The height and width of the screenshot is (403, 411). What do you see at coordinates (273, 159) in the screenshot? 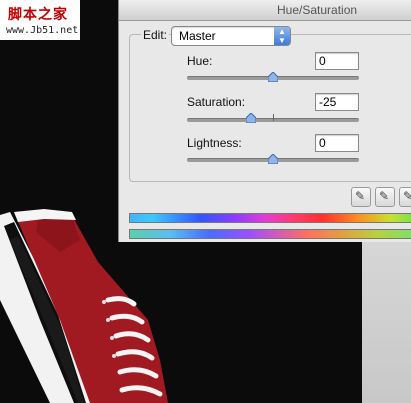
I see `lightness-slider-thumb` at bounding box center [273, 159].